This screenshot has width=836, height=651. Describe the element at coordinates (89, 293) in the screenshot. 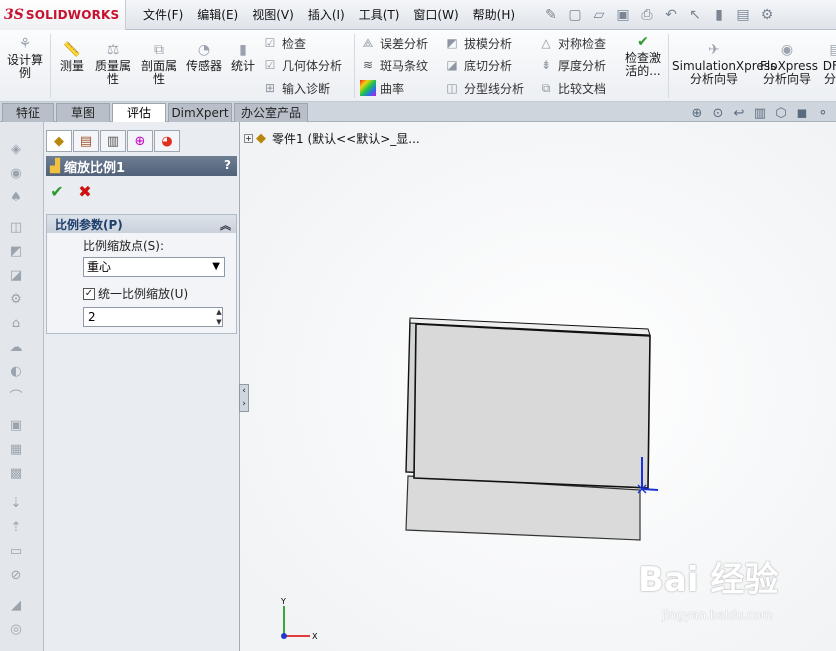

I see `uniform-scale-checkbox: ✓` at that location.